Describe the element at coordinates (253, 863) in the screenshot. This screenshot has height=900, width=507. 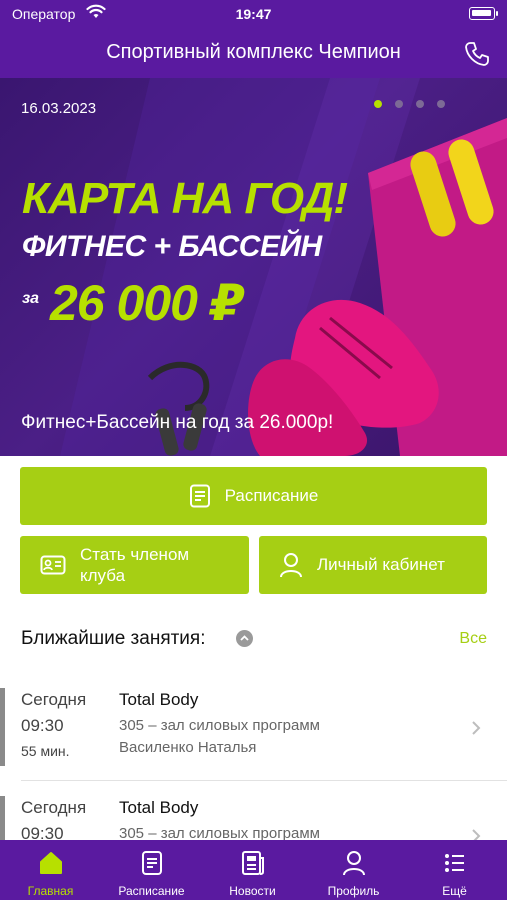
I see `news-icon` at that location.